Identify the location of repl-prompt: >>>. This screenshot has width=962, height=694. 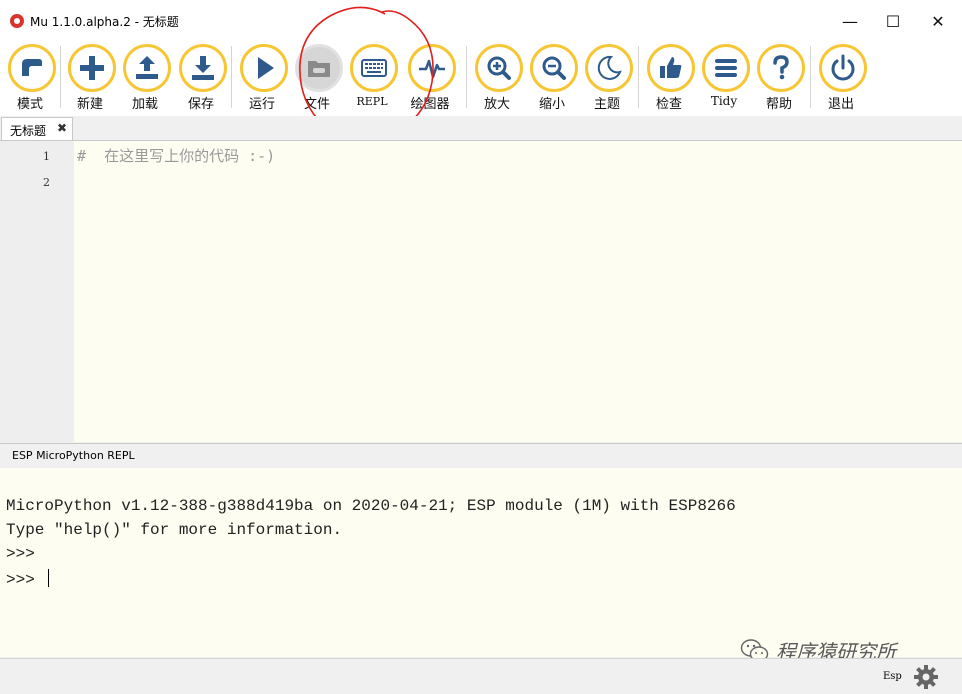
(25, 580).